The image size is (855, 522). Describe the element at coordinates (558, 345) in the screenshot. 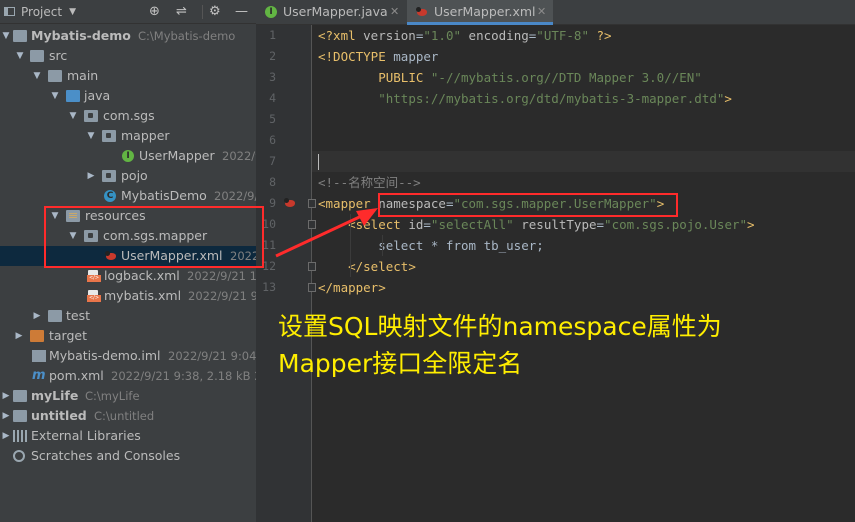

I see `annotation-caption: 设置SQL映射文件的namespace属性为 Mapper接口全限定名` at that location.